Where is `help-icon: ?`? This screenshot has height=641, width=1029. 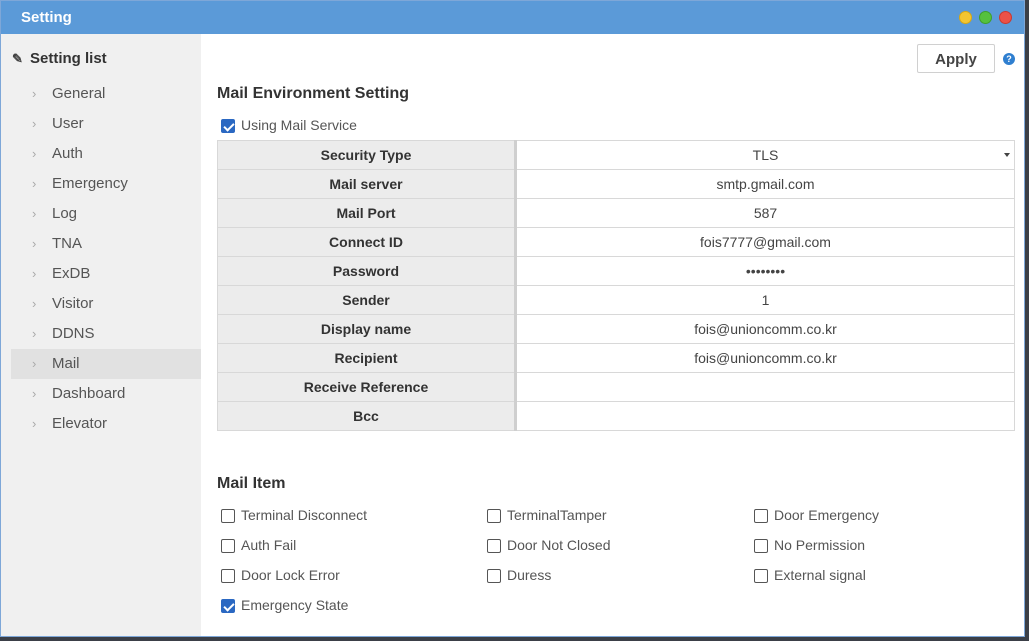 help-icon: ? is located at coordinates (1009, 59).